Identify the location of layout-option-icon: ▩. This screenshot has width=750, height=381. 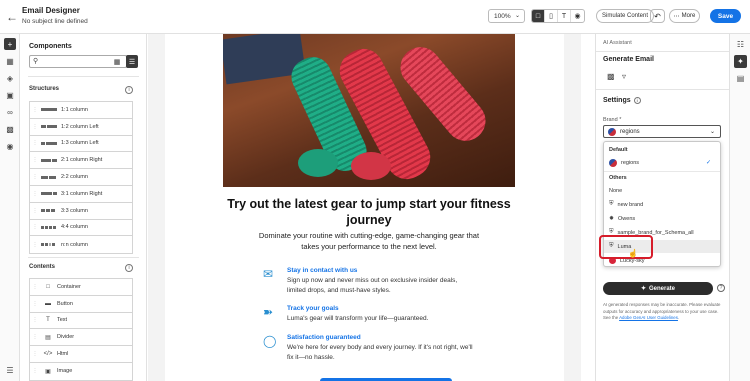
(611, 76).